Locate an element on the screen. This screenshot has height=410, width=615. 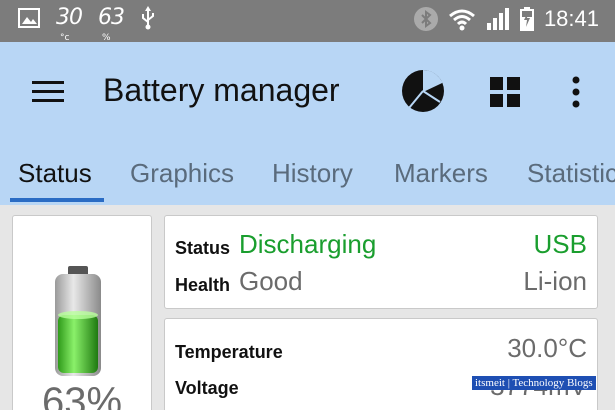
active-tab-indicator is located at coordinates (57, 200).